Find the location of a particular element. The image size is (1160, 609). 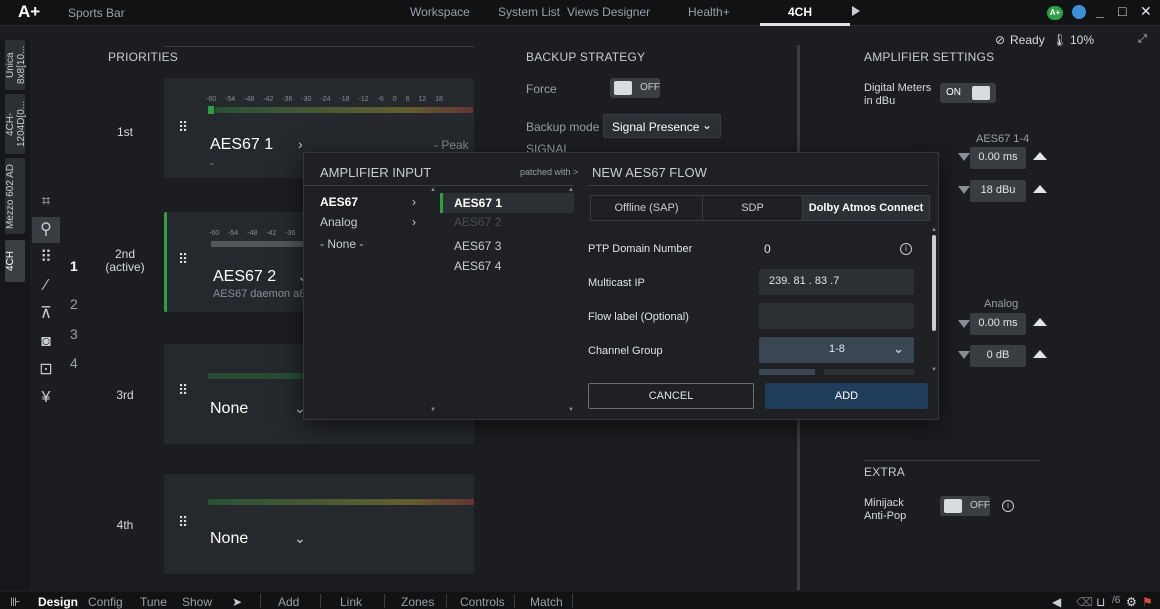

channel-aes67-3: AES67 3 is located at coordinates (477, 246).